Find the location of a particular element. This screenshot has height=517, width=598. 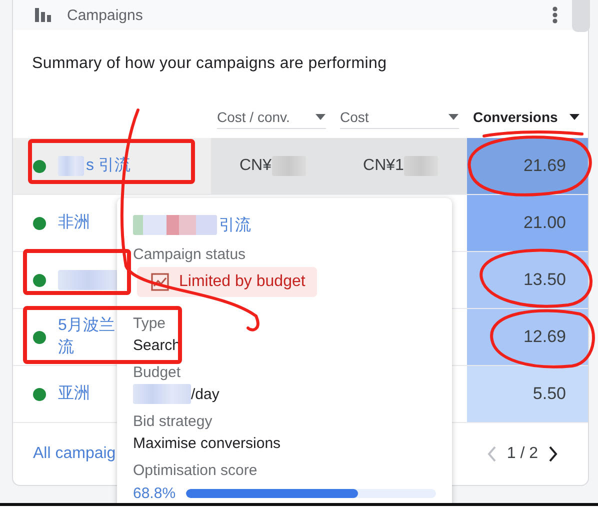

score-value: 68.8% is located at coordinates (154, 493).